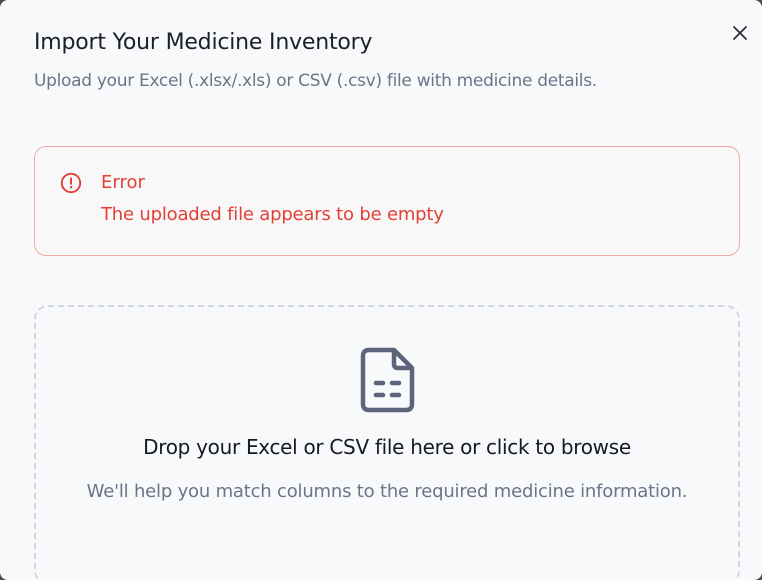 The image size is (762, 580). What do you see at coordinates (71, 183) in the screenshot?
I see `alert-circle-icon` at bounding box center [71, 183].